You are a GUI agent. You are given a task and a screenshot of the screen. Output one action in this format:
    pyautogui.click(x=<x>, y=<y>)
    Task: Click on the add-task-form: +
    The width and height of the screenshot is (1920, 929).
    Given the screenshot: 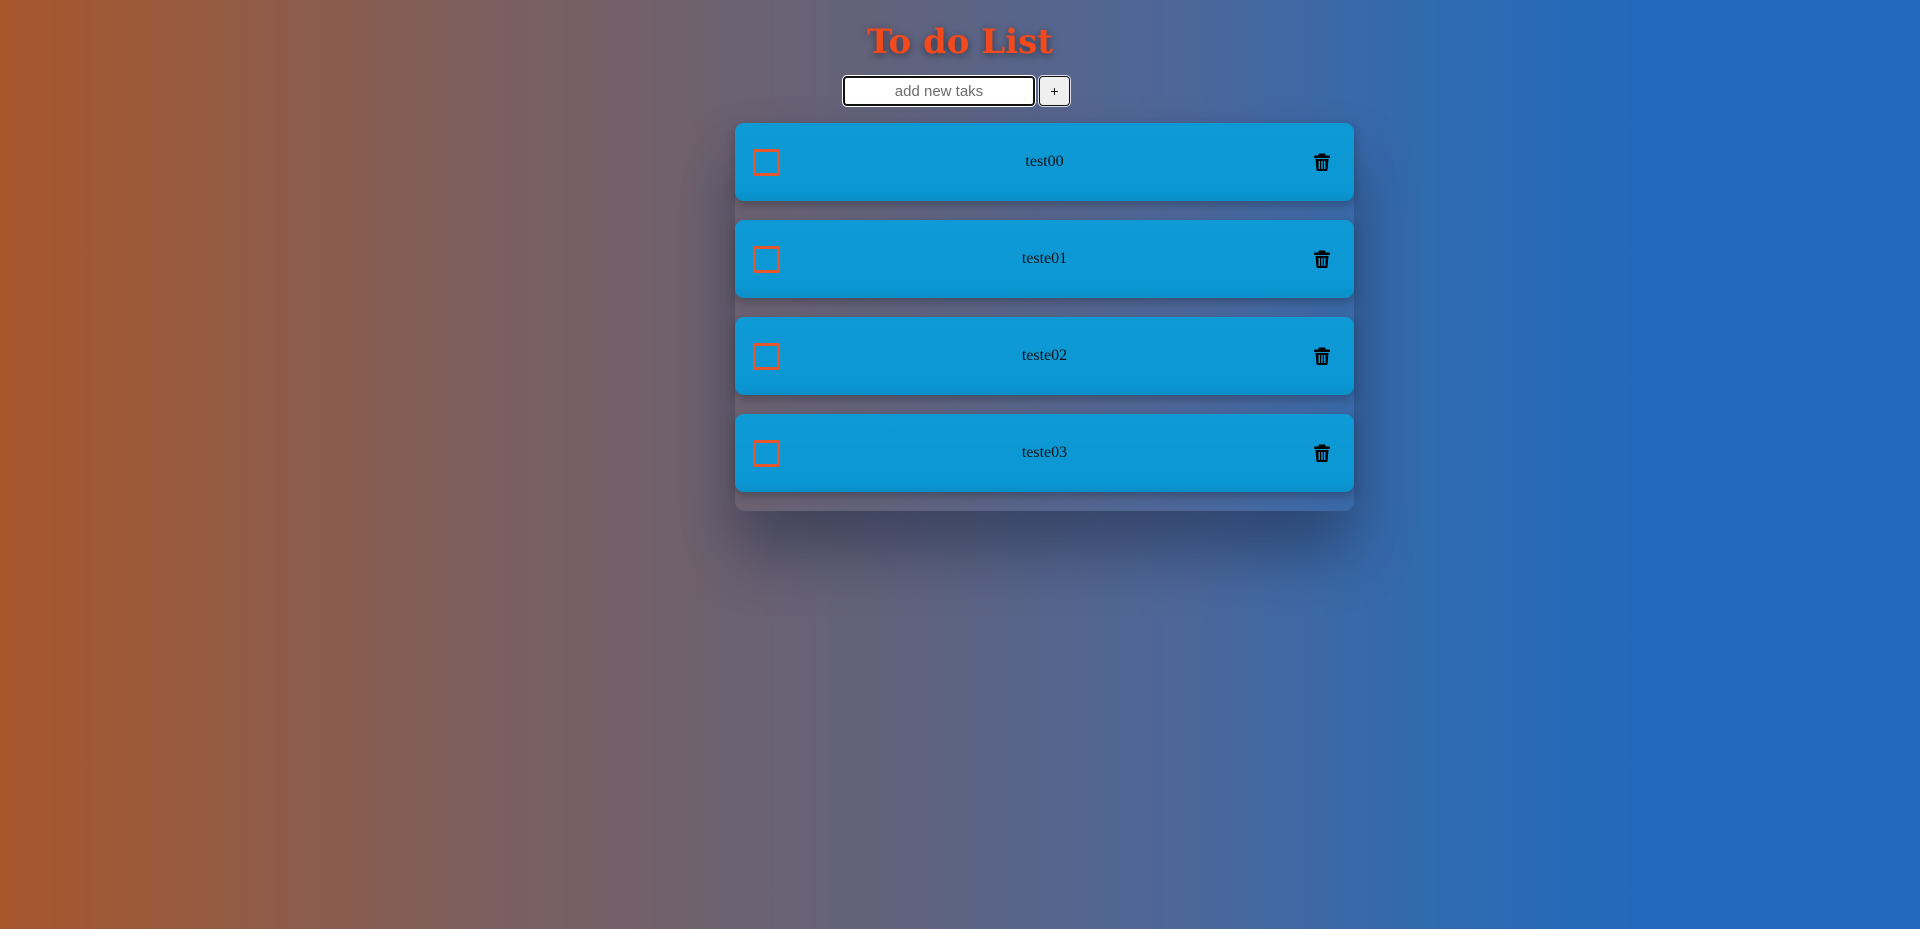 What is the action you would take?
    pyautogui.click(x=956, y=91)
    